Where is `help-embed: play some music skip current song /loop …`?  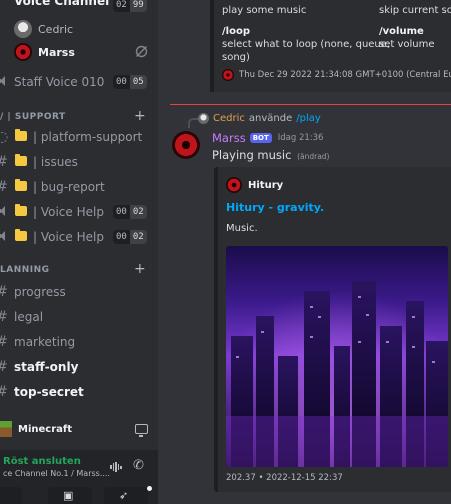
help-embed: play some music skip current song /loop … is located at coordinates (330, 46).